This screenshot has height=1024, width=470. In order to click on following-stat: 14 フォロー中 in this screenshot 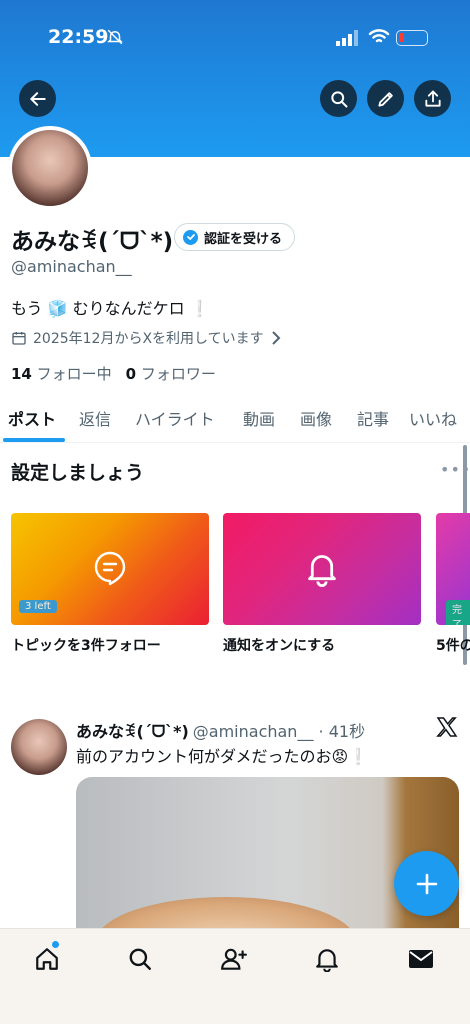, I will do `click(61, 373)`.